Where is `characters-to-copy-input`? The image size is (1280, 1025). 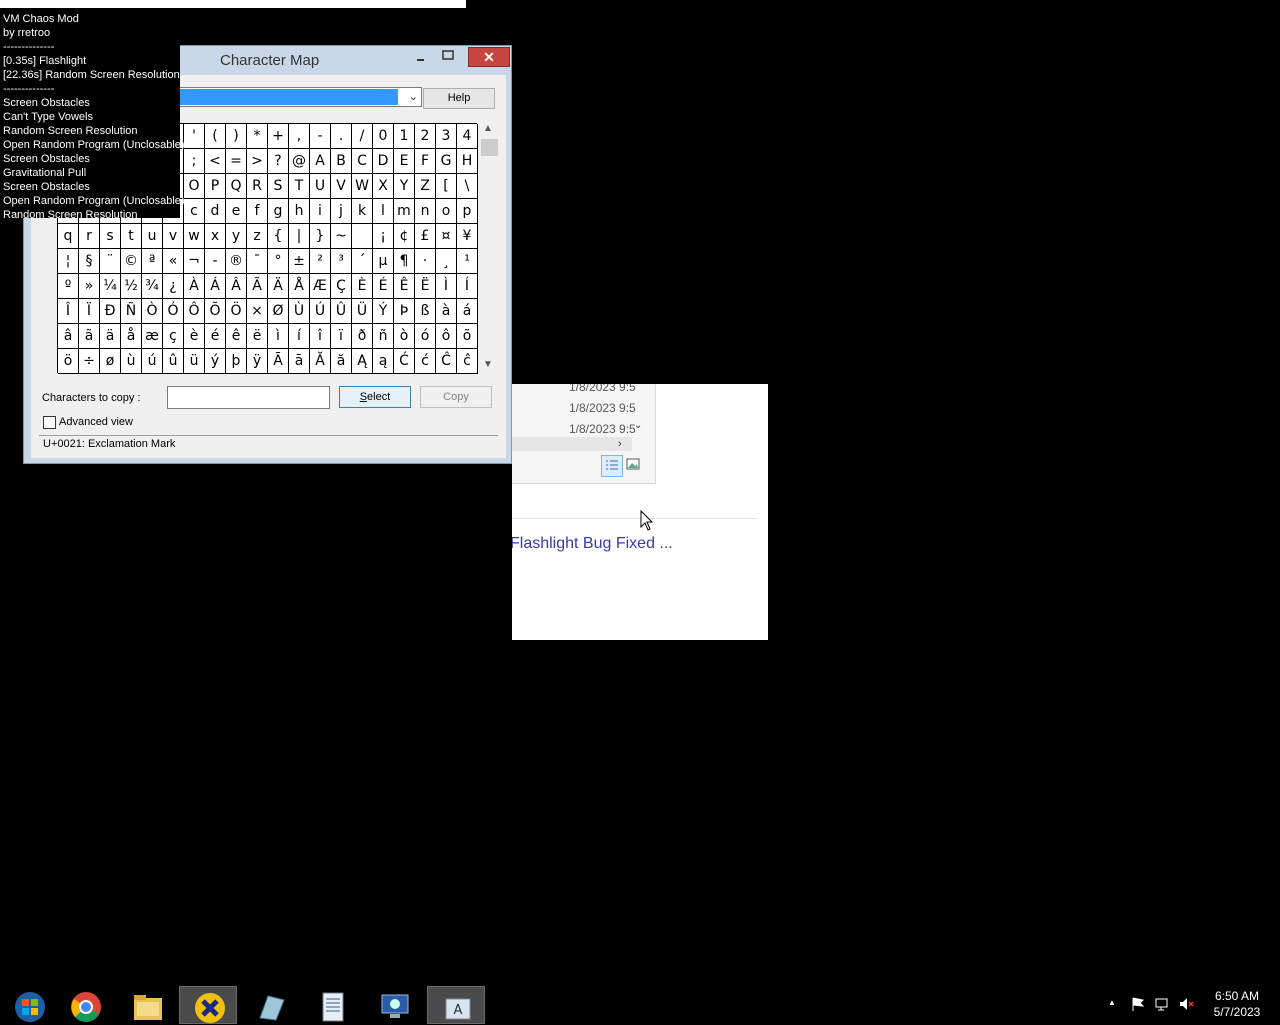 characters-to-copy-input is located at coordinates (248, 397).